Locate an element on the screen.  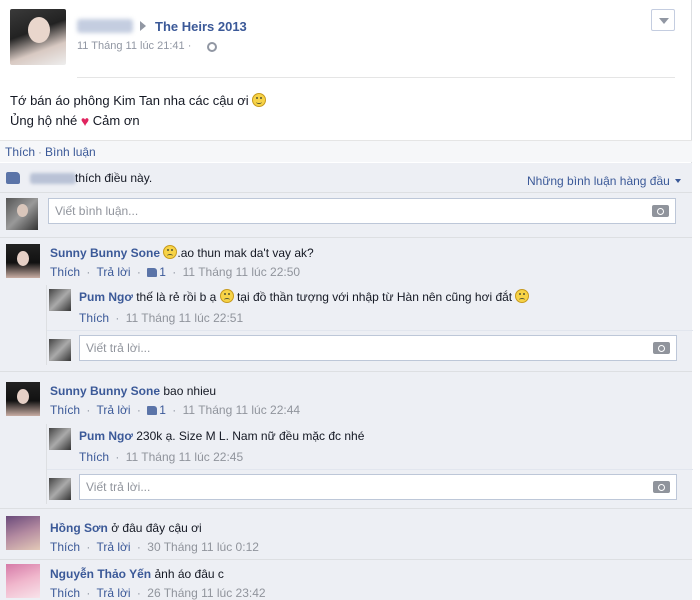
comment-body: Nguyễn Thảo Yến ảnh áo đâu c is located at coordinates (137, 574).